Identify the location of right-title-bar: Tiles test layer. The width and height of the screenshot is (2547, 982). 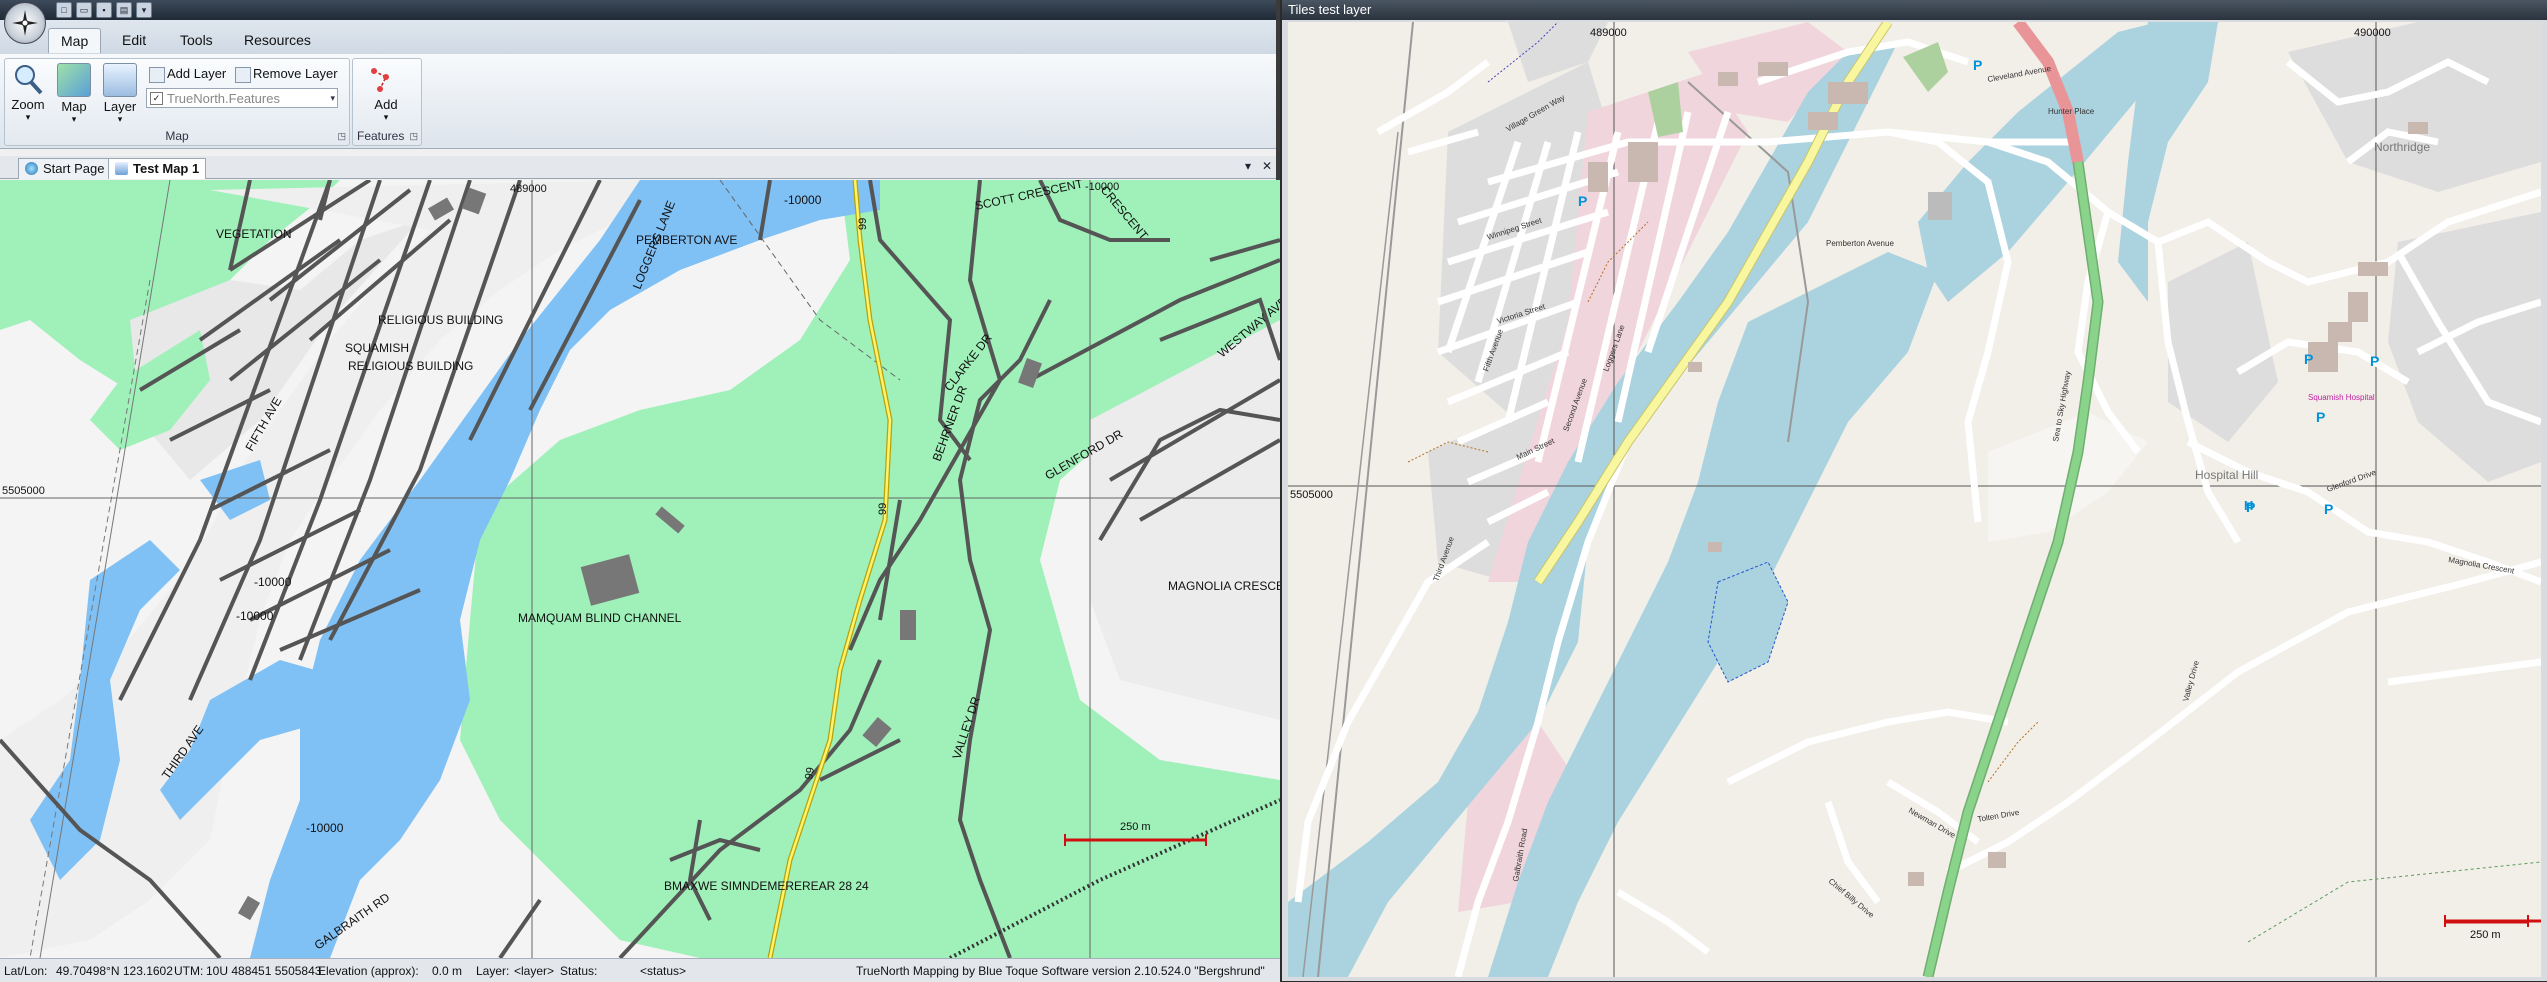
(1914, 10).